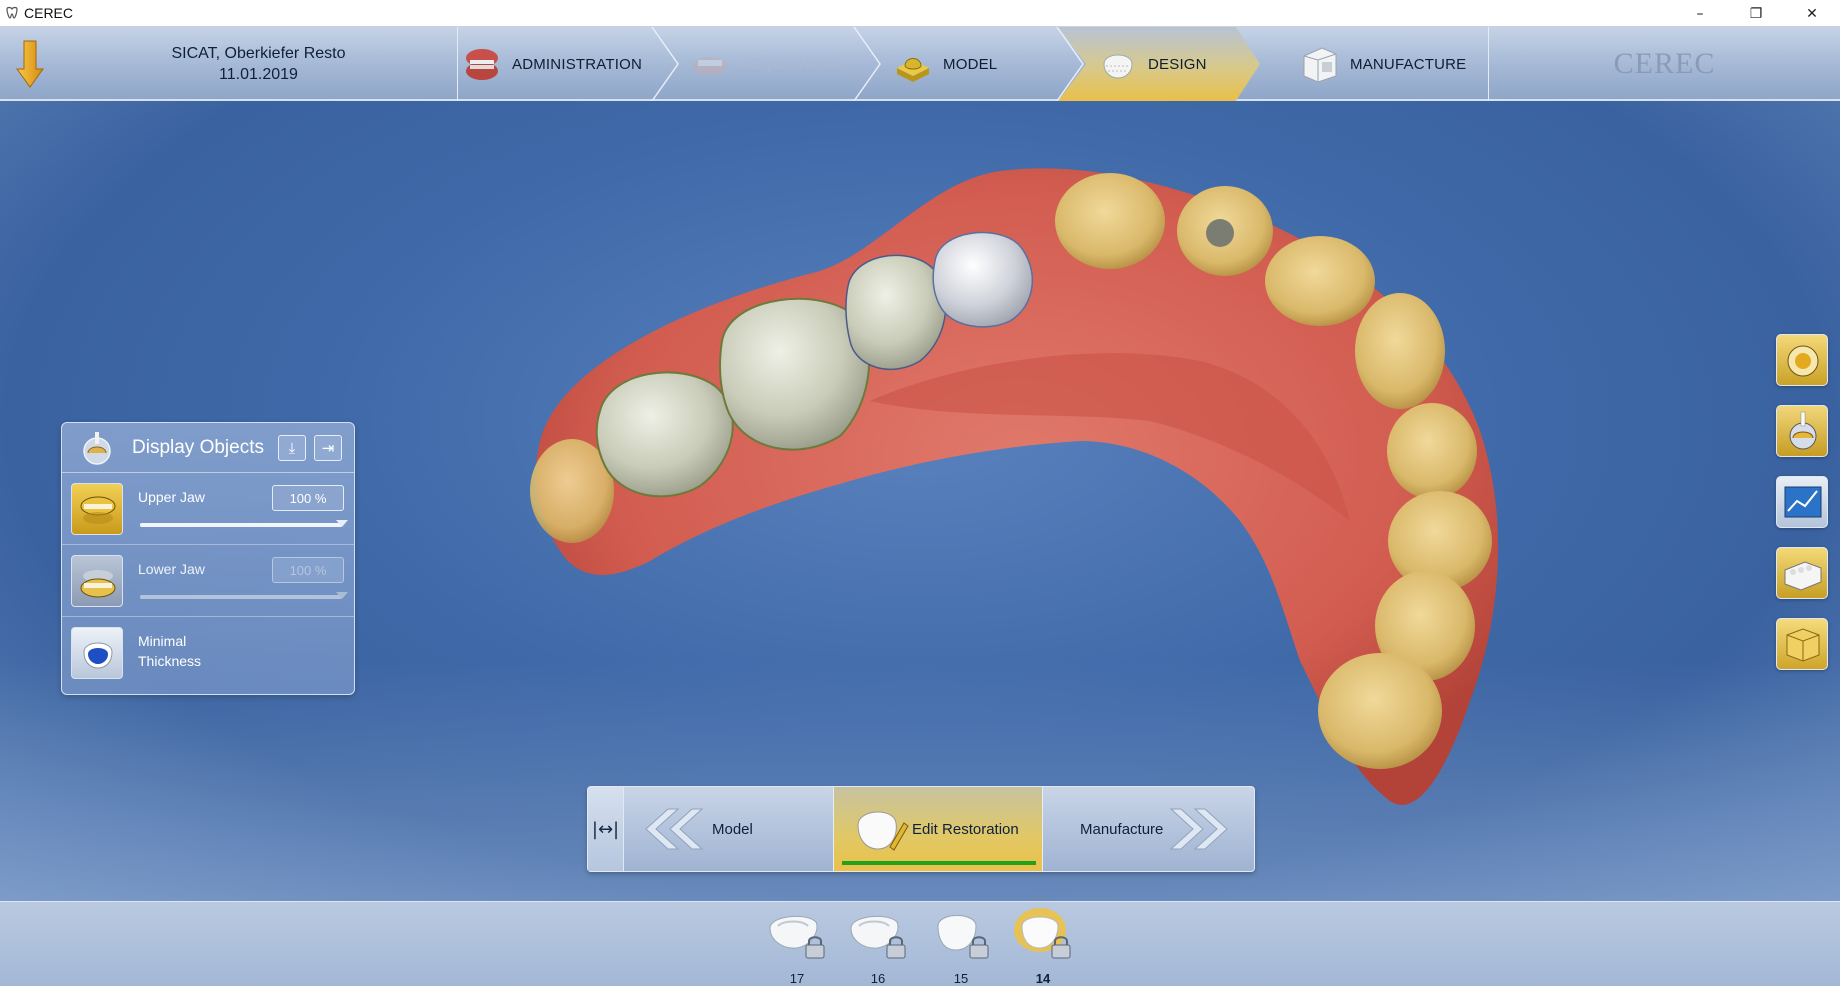  Describe the element at coordinates (162, 641) in the screenshot. I see `label-line: Minimal` at that location.